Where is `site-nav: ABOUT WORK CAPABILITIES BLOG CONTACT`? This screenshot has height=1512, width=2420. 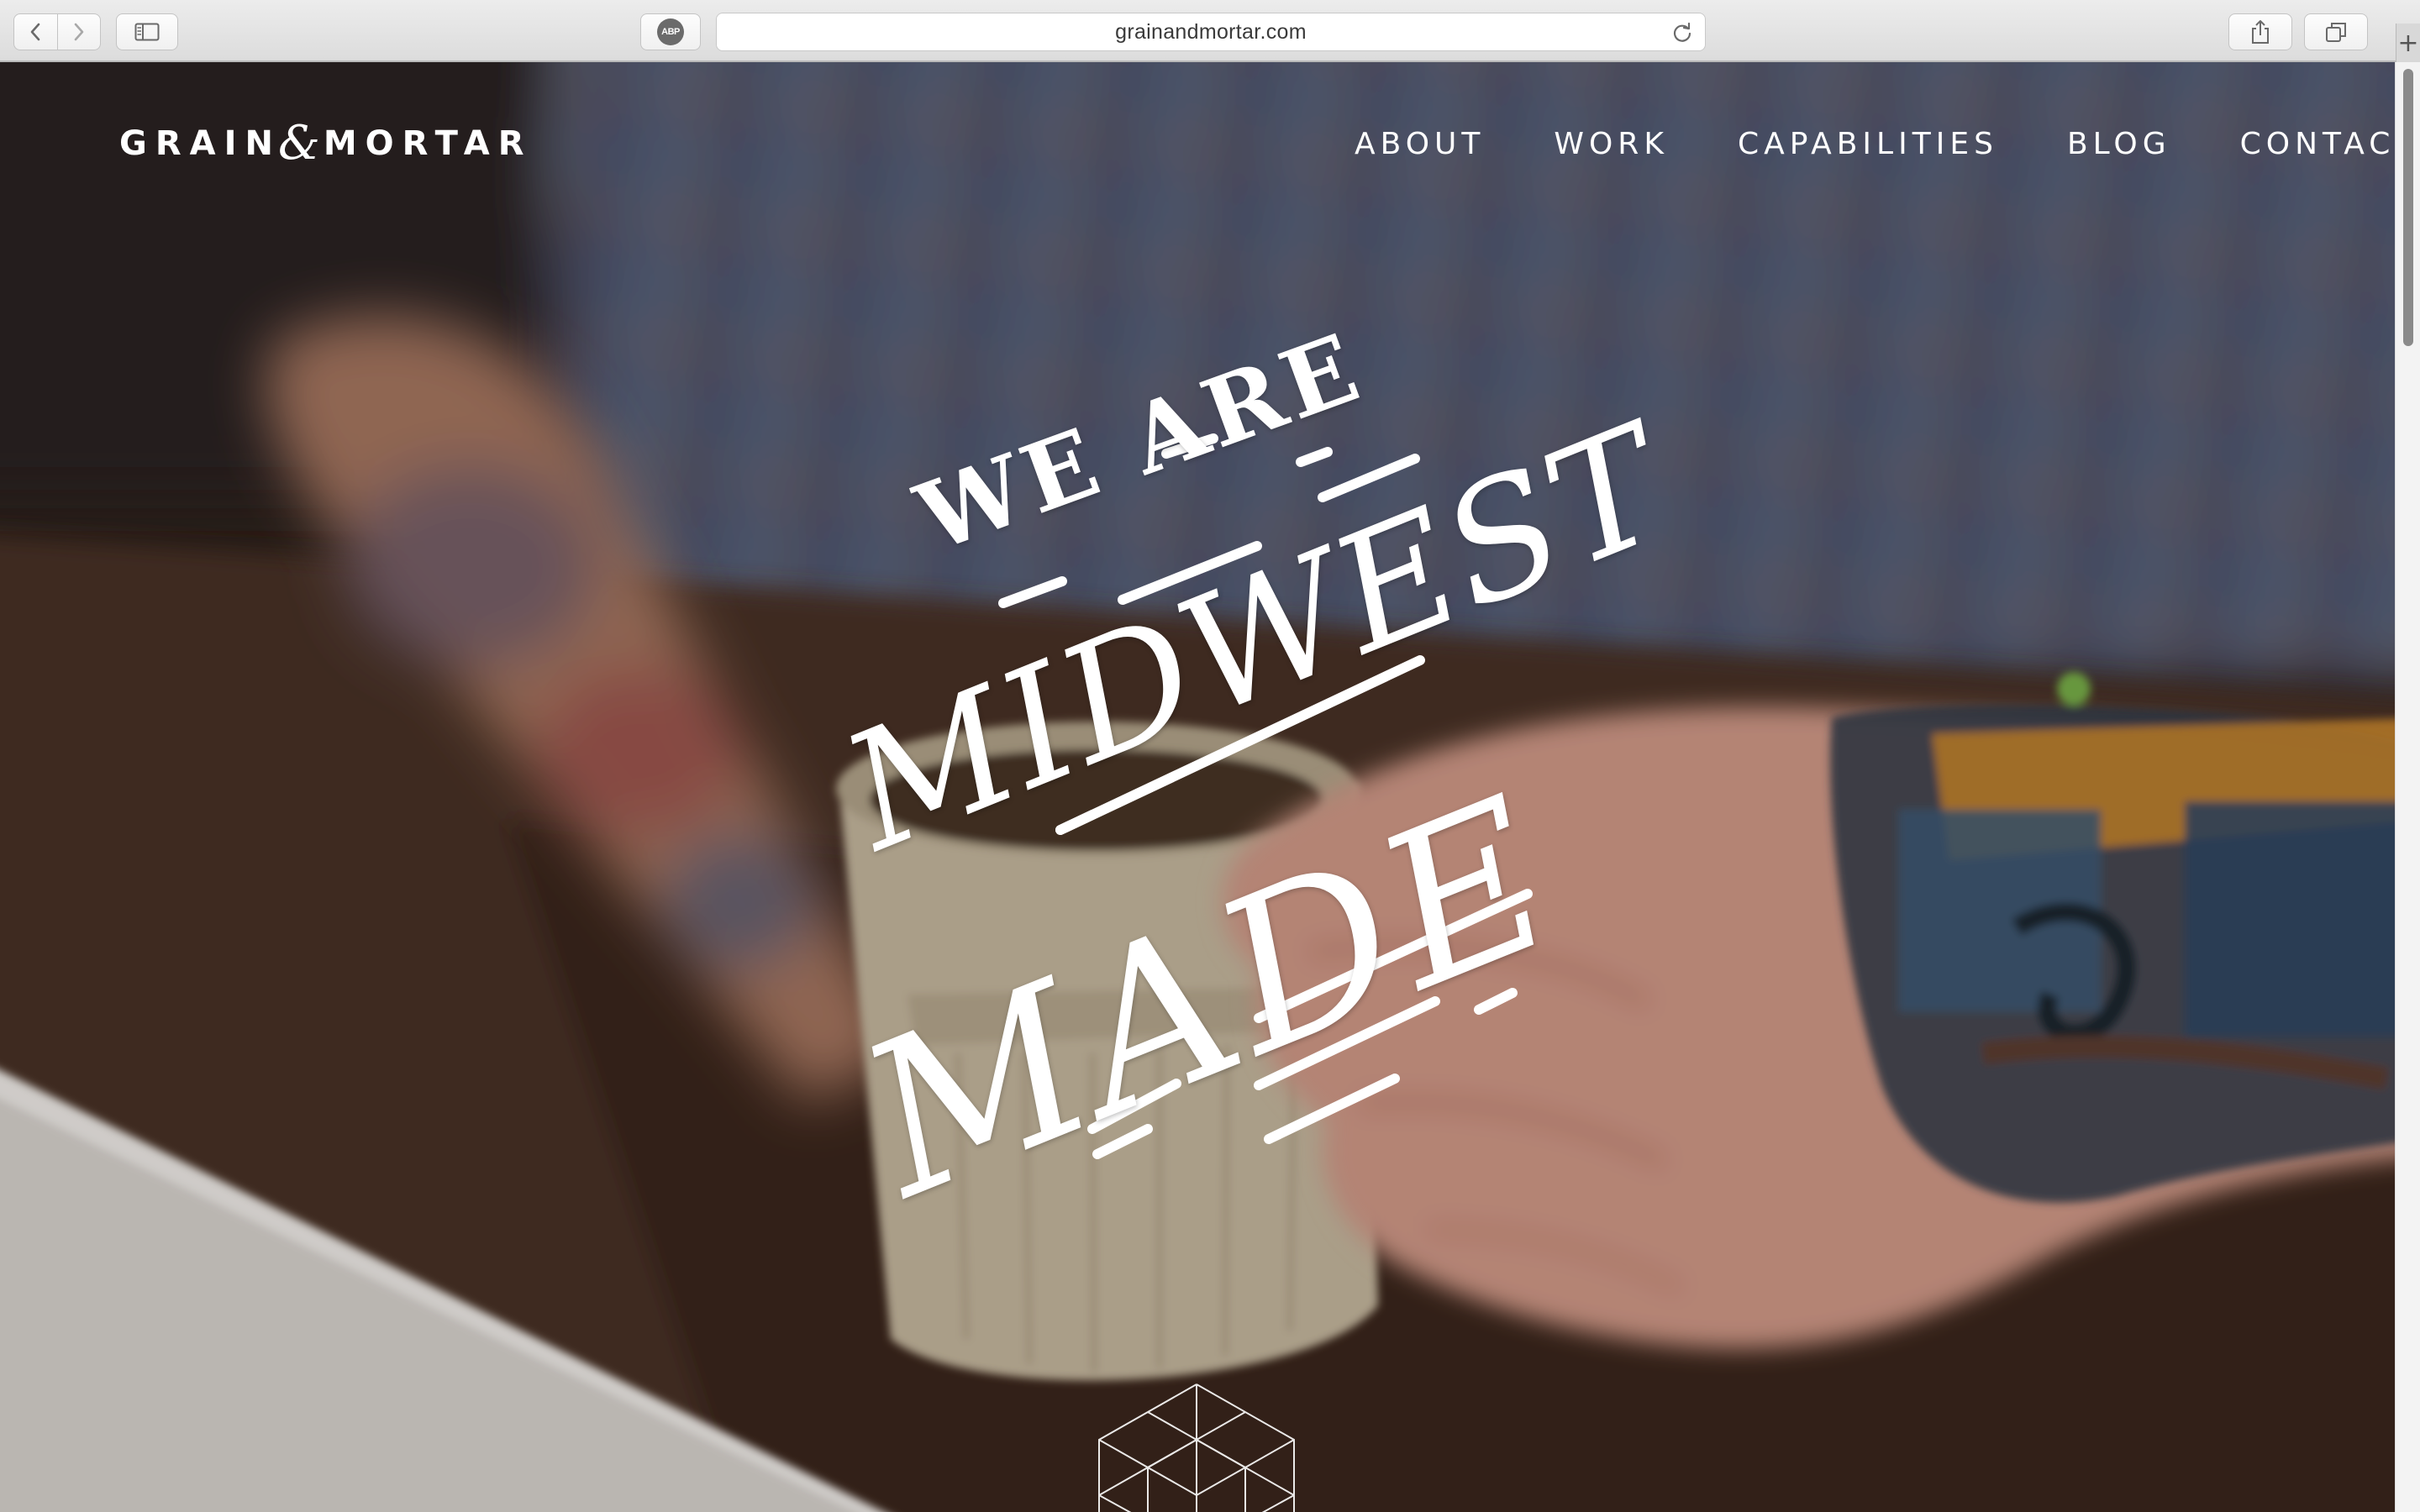 site-nav: ABOUT WORK CAPABILITIES BLOG CONTACT is located at coordinates (1875, 144).